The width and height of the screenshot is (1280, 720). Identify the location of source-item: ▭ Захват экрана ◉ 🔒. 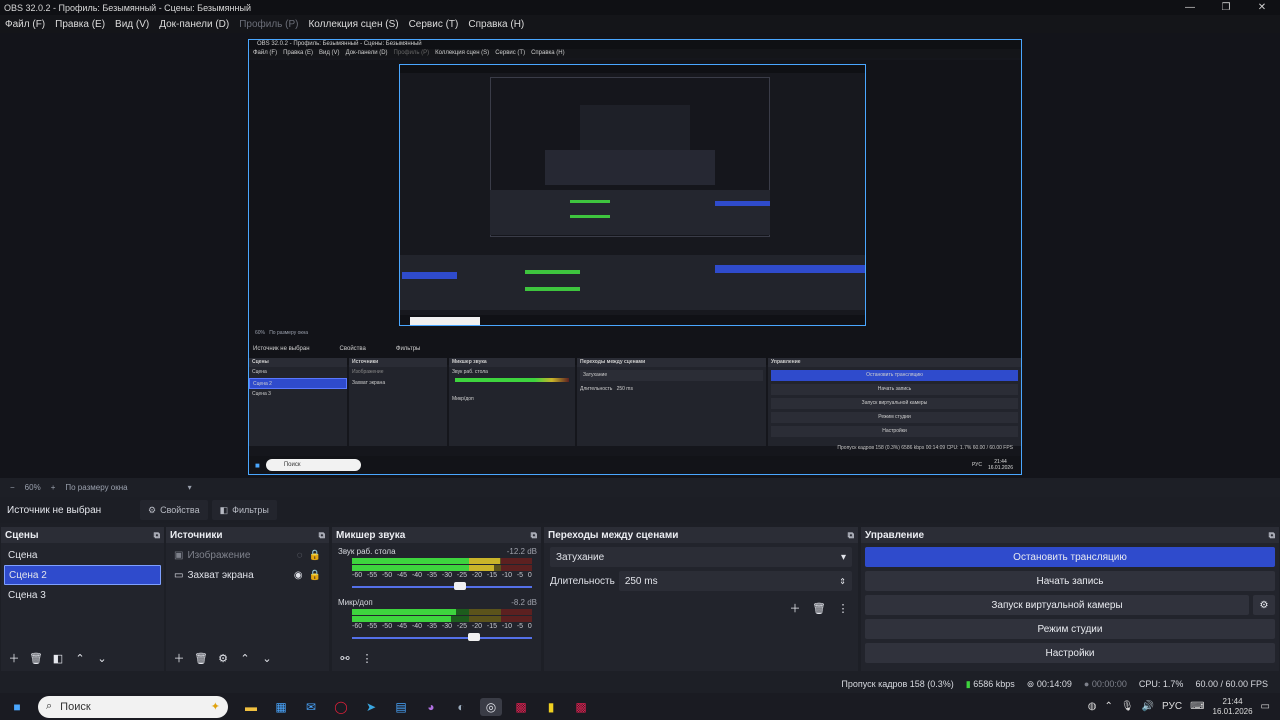
(247, 575).